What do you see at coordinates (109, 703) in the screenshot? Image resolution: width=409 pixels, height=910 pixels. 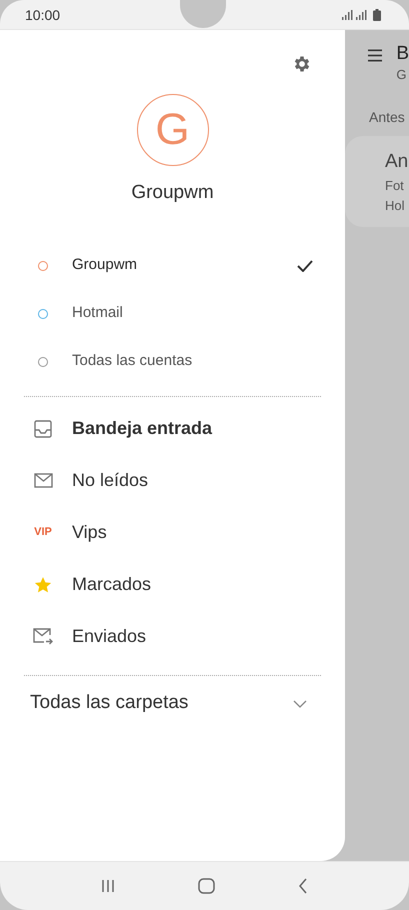 I see `folder-group-label: Todas las carpetas` at bounding box center [109, 703].